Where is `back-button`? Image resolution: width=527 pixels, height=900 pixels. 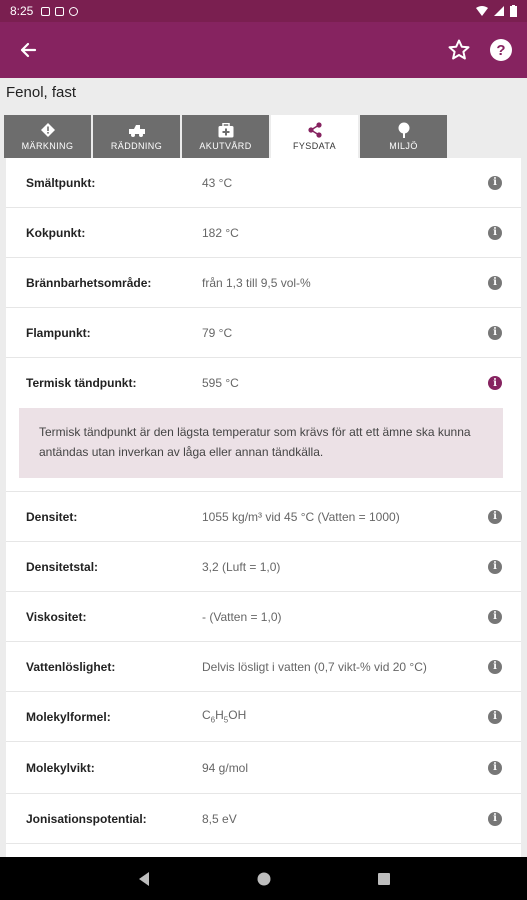
back-button is located at coordinates (28, 50).